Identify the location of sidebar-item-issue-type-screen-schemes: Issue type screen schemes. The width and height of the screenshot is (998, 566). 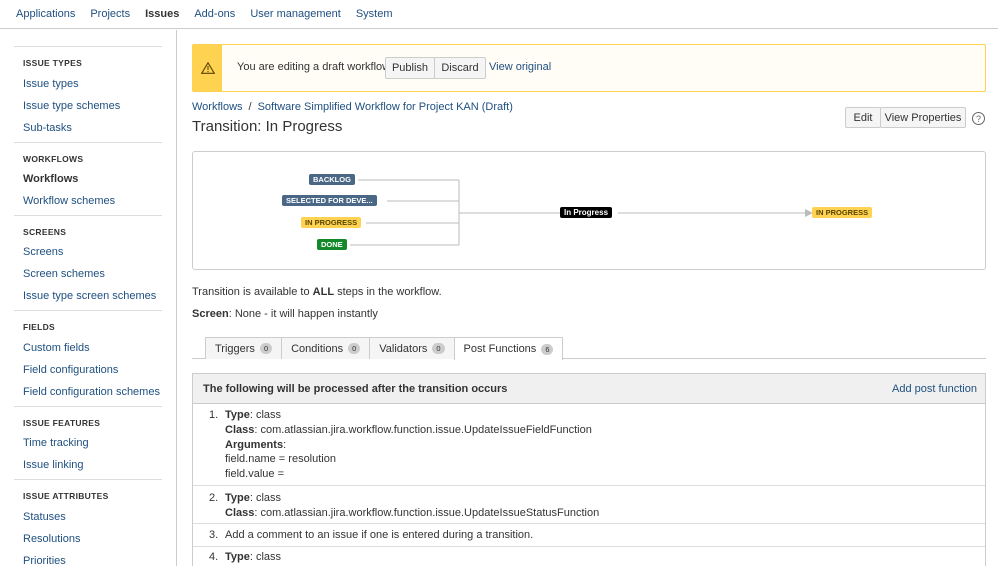
(89, 296).